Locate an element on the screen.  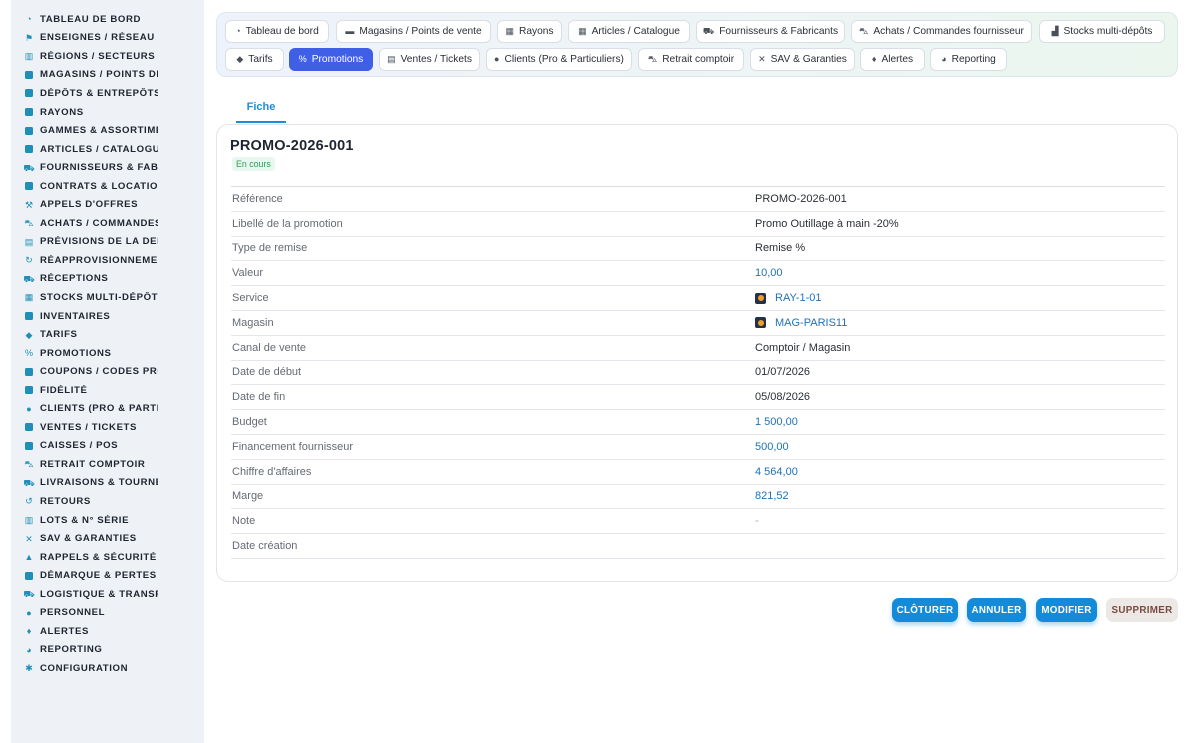
sidebar-item-gammes: Gammes & Assortiment is located at coordinates (107, 130).